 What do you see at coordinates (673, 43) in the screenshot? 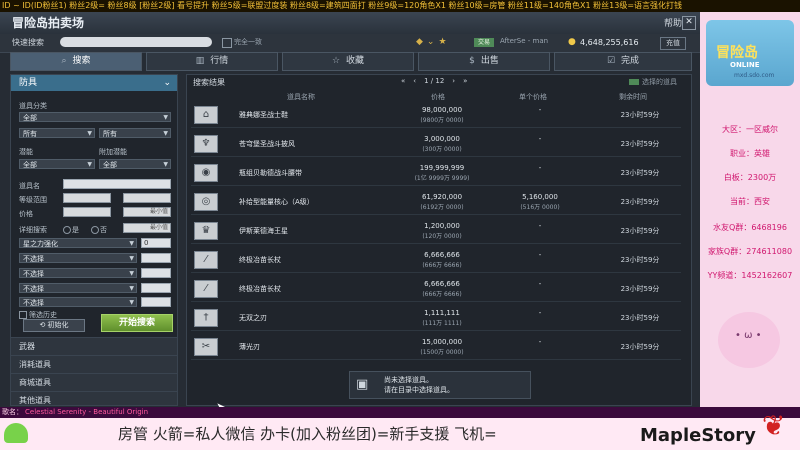
I see `charge-button: 充值` at bounding box center [673, 43].